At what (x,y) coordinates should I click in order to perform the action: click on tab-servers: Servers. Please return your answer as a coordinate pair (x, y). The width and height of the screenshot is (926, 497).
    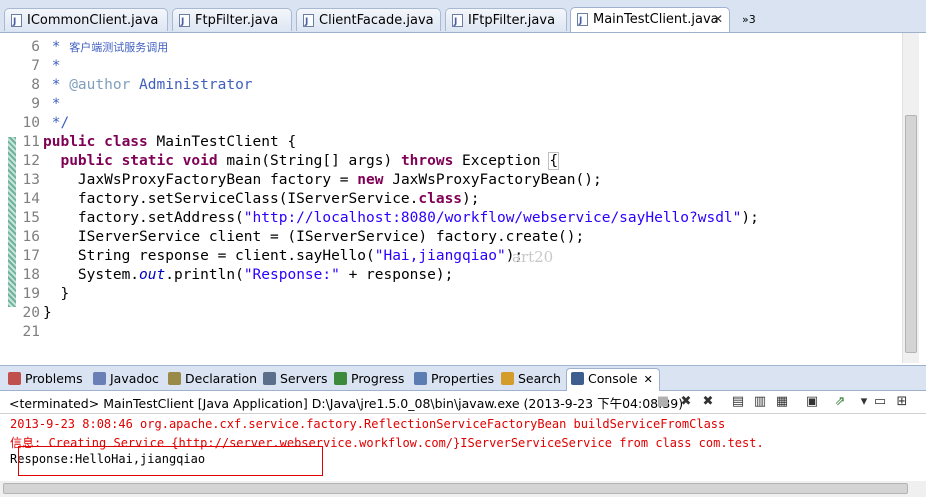
    Looking at the image, I should click on (295, 379).